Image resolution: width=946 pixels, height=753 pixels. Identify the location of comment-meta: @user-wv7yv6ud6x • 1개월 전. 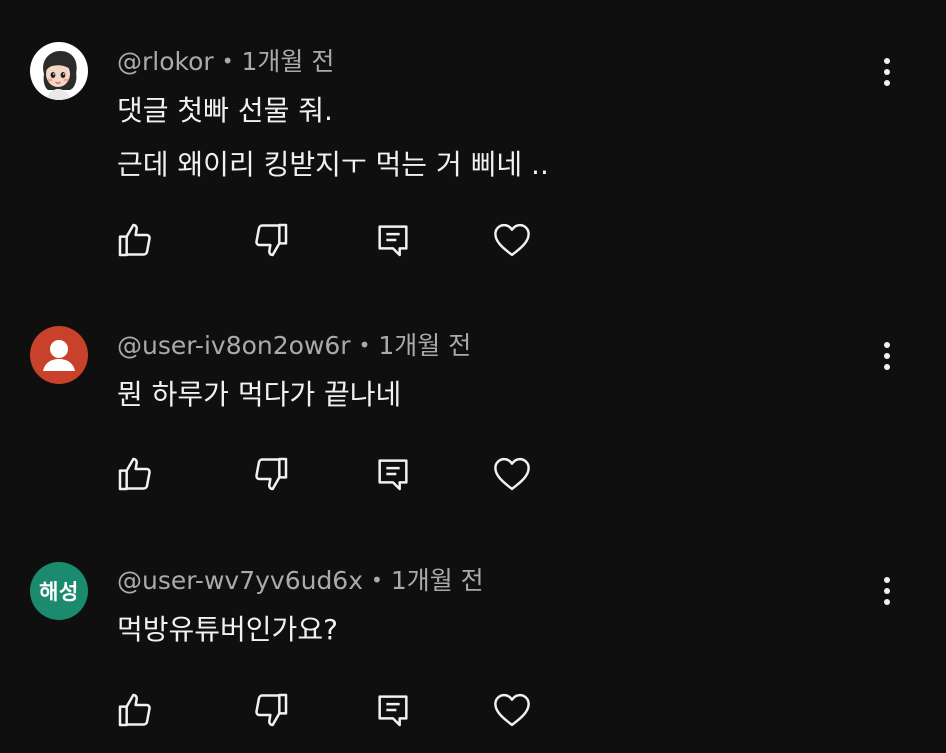
(300, 580).